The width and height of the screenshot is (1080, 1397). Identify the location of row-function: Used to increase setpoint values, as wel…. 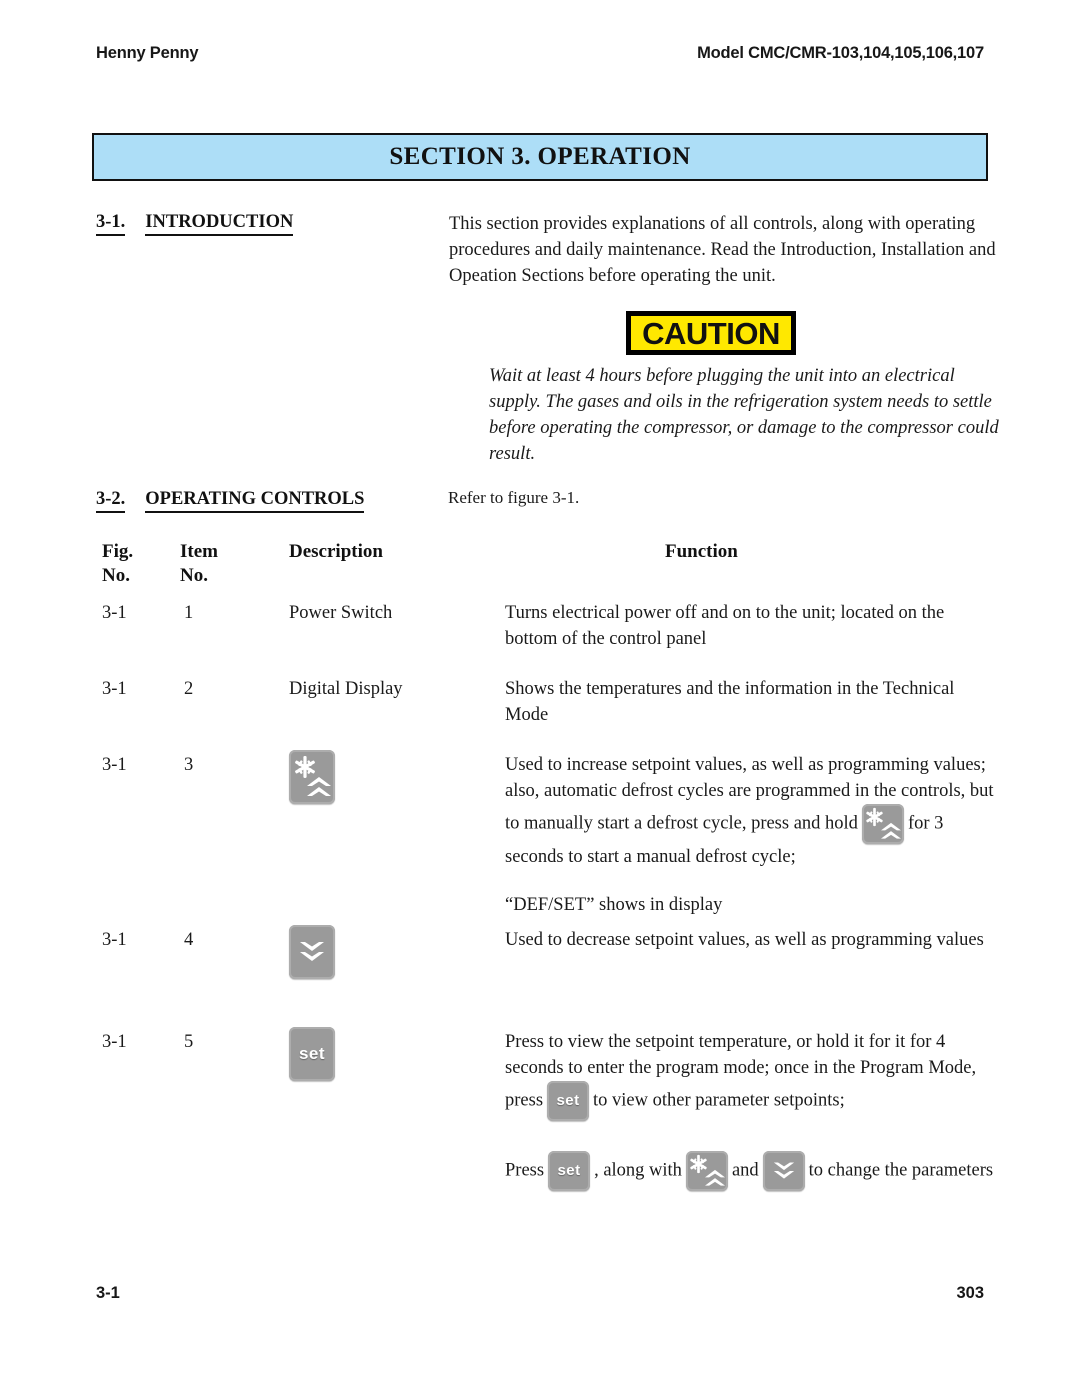
(750, 835).